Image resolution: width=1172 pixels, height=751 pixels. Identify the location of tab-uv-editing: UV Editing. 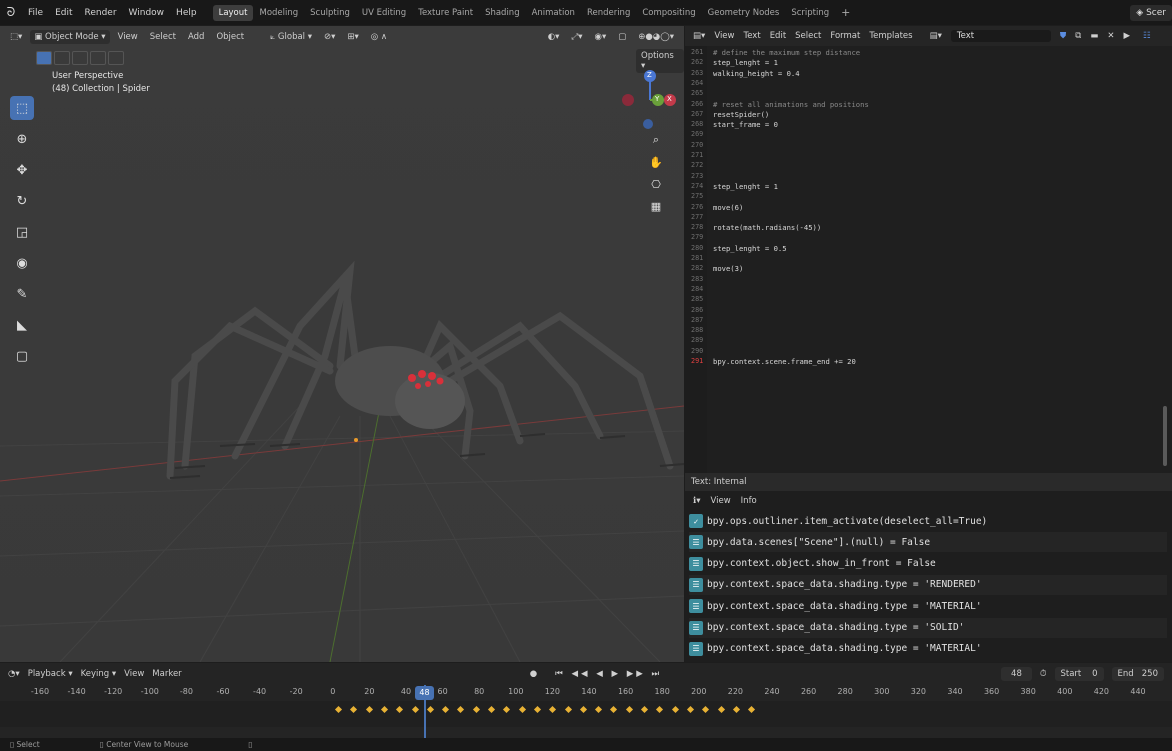
(384, 13).